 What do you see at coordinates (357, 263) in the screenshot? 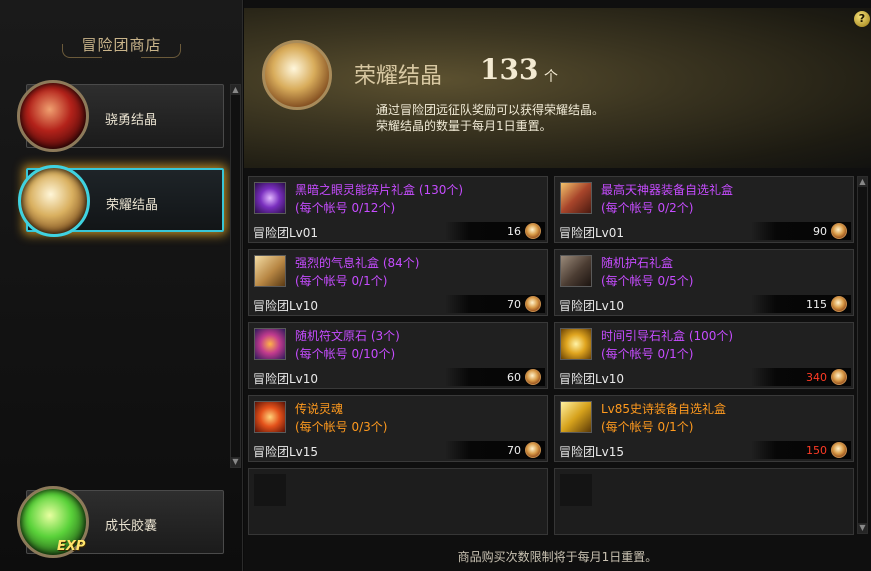
I see `item-name: 强烈的气息礼盒 (84个)` at bounding box center [357, 263].